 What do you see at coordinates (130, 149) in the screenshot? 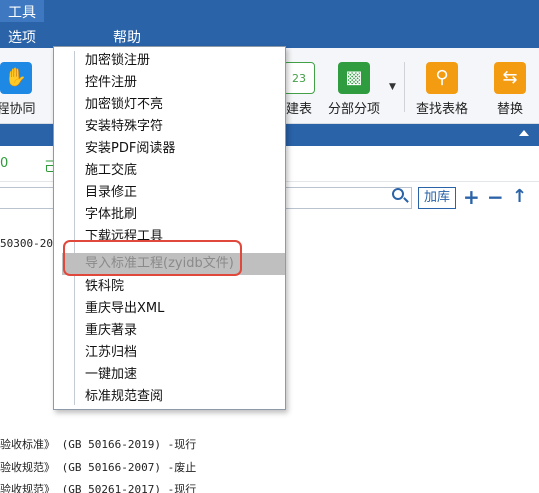
I see `menu-item-install-pdf-reader: 安装PDF阅读器` at bounding box center [130, 149].